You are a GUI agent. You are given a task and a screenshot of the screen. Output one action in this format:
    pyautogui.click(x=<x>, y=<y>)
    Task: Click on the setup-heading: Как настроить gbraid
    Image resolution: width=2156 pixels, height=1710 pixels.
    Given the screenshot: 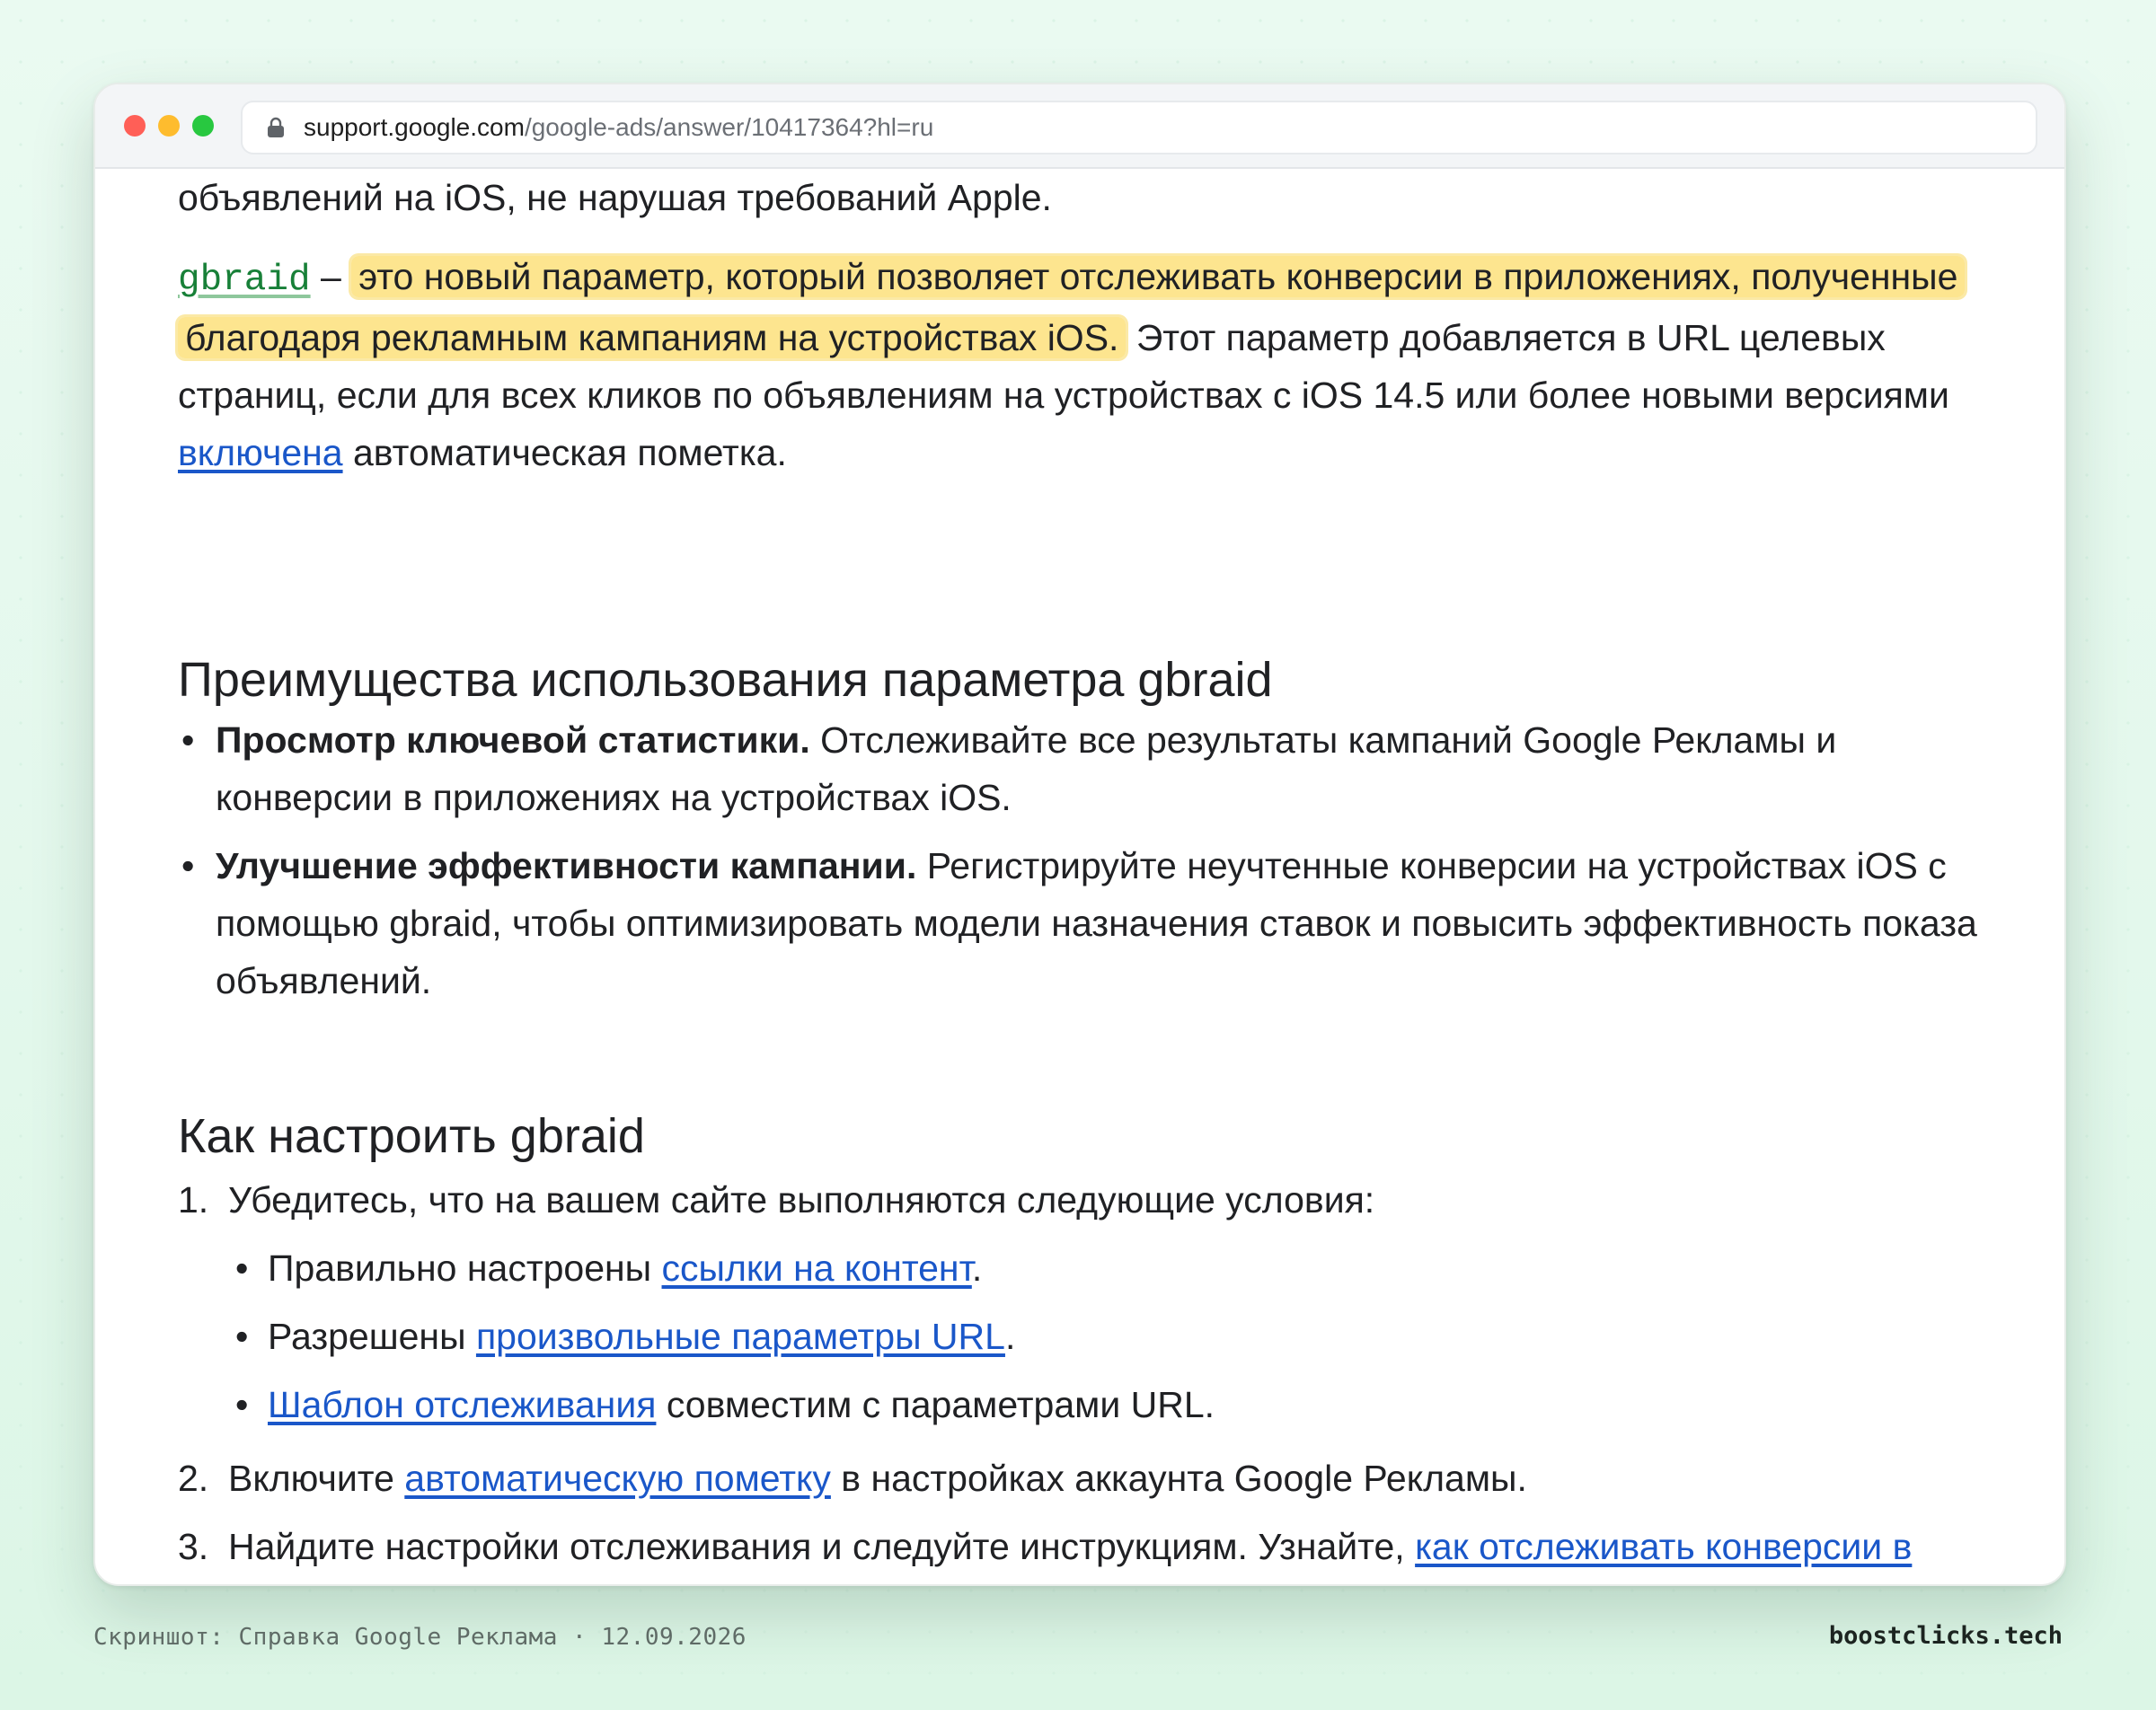 What is the action you would take?
    pyautogui.click(x=411, y=1136)
    